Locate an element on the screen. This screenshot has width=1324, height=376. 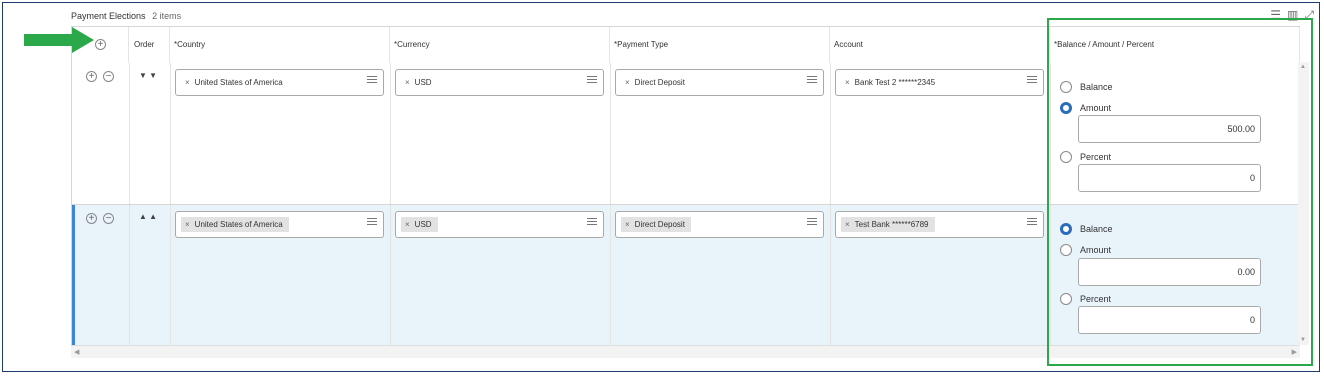
account-chip: × Bank Test 2 ******2345 is located at coordinates (891, 82).